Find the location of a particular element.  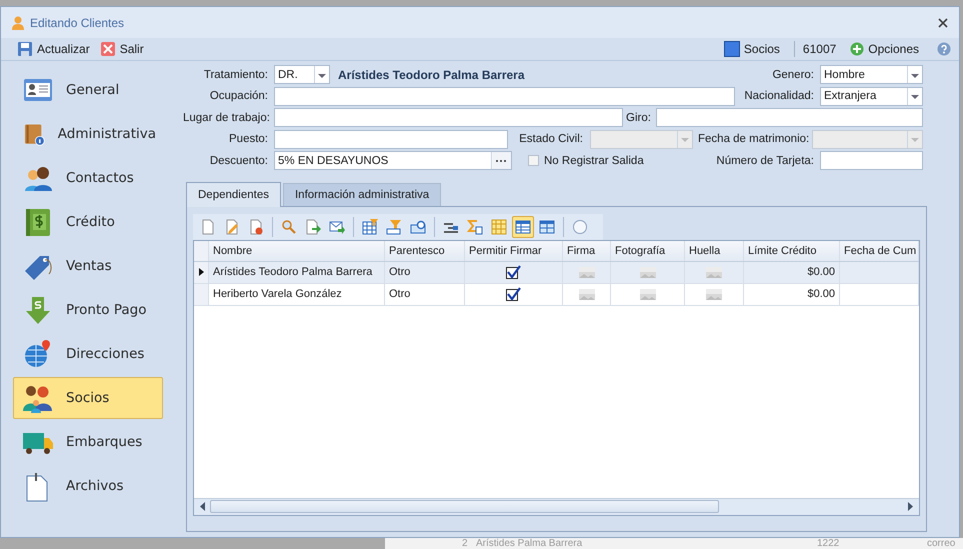

table-icon is located at coordinates (523, 226).